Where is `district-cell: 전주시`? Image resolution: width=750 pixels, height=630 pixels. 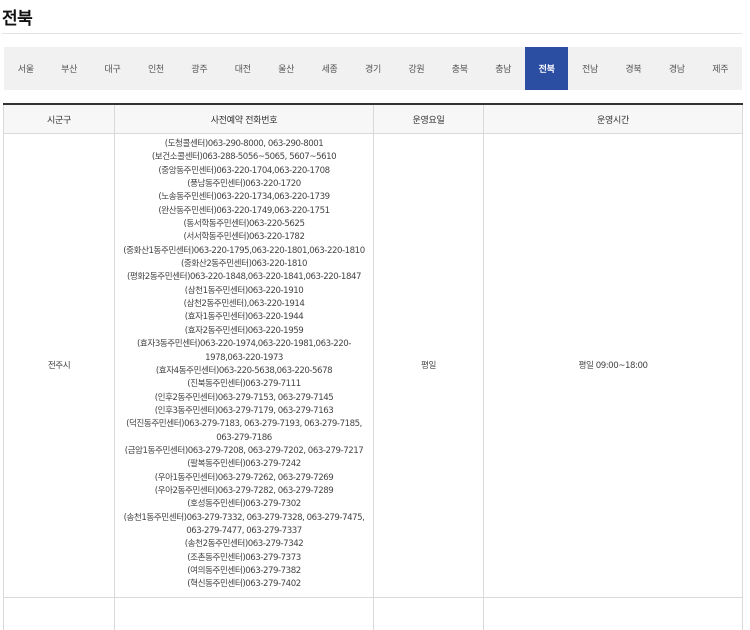
district-cell: 전주시 is located at coordinates (59, 365).